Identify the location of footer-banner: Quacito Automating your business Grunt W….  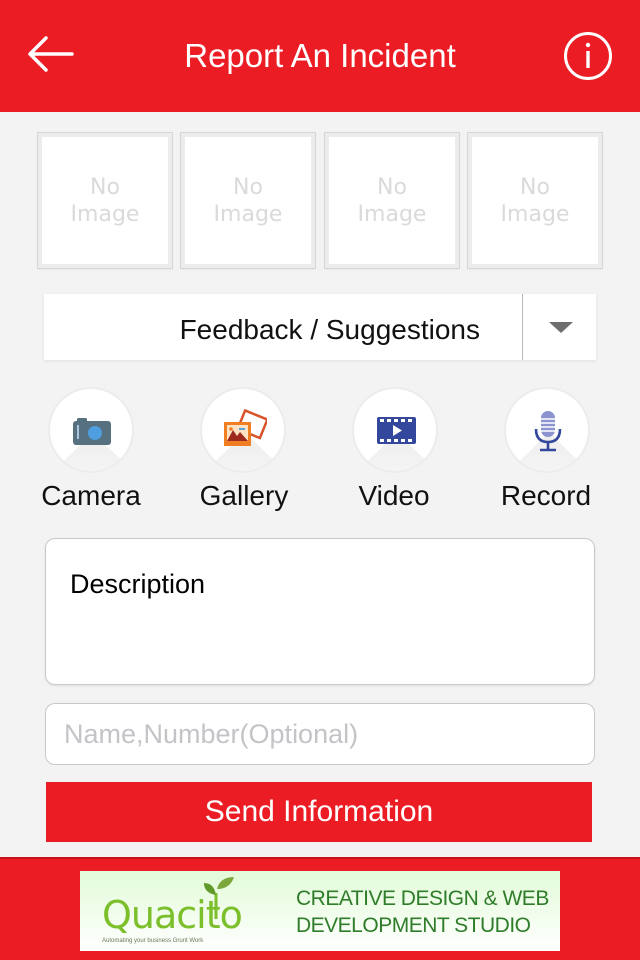
(320, 908).